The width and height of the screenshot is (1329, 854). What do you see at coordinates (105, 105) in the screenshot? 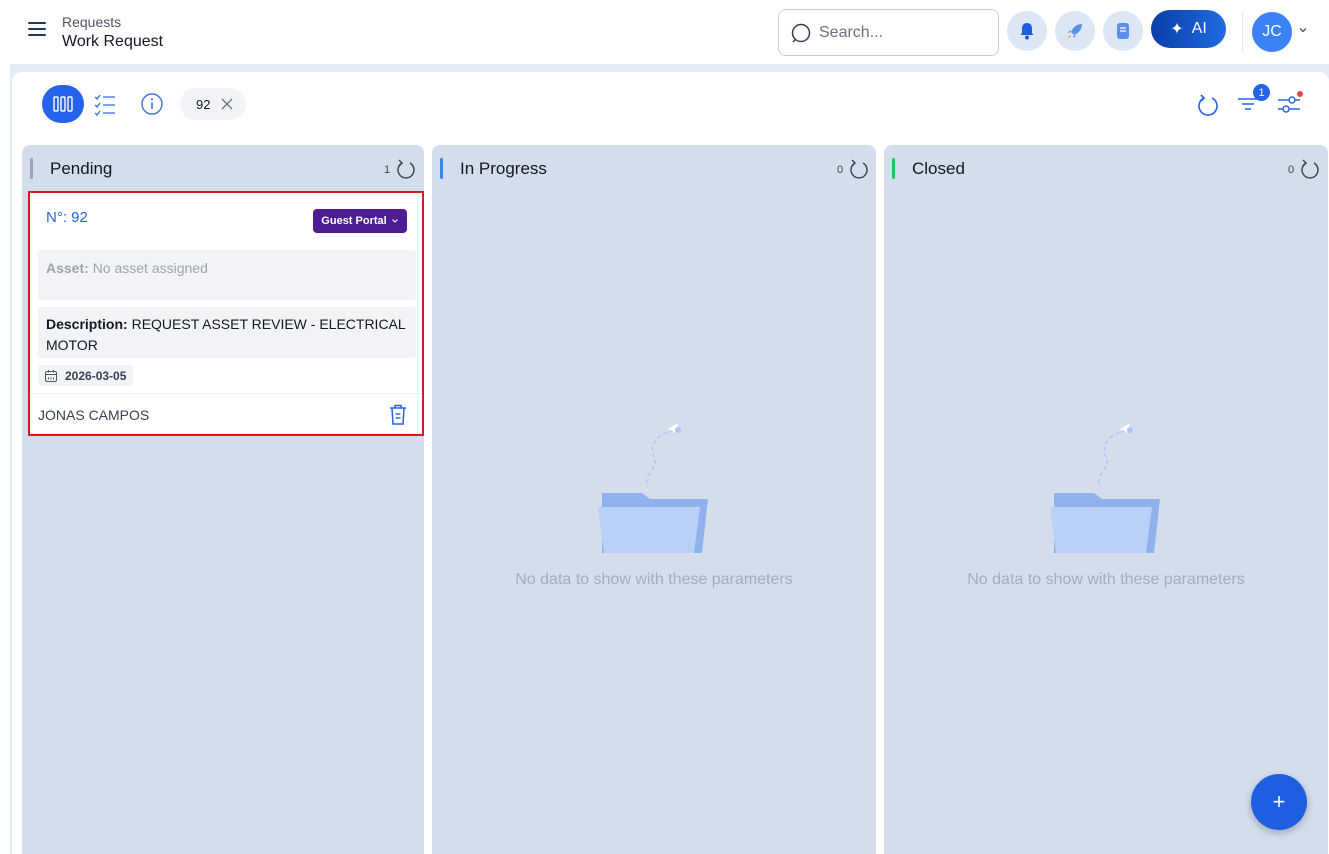
I see `list-view-icon` at bounding box center [105, 105].